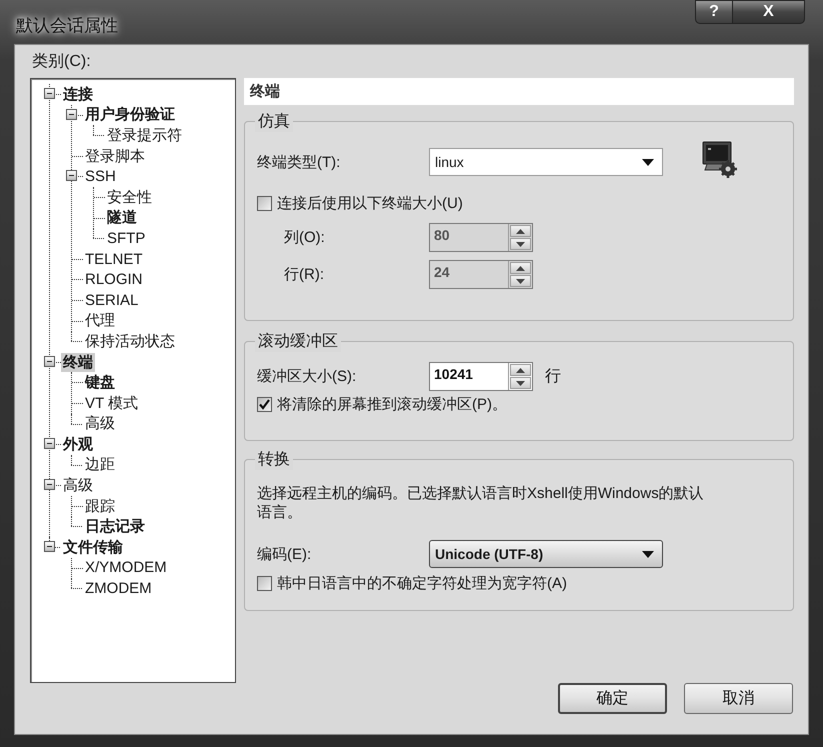  I want to click on field-label: 缓冲区大小(S):, so click(307, 376).